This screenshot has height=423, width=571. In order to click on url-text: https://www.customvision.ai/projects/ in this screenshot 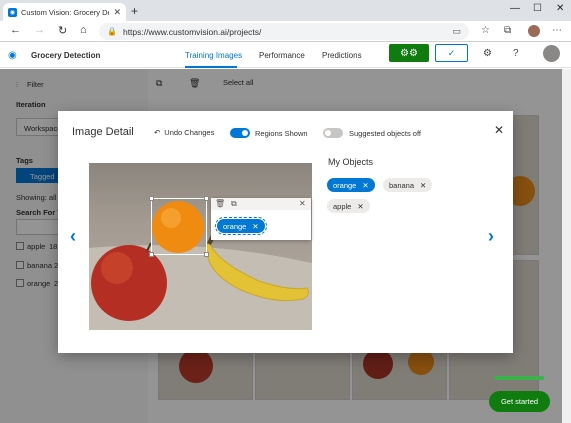, I will do `click(192, 31)`.